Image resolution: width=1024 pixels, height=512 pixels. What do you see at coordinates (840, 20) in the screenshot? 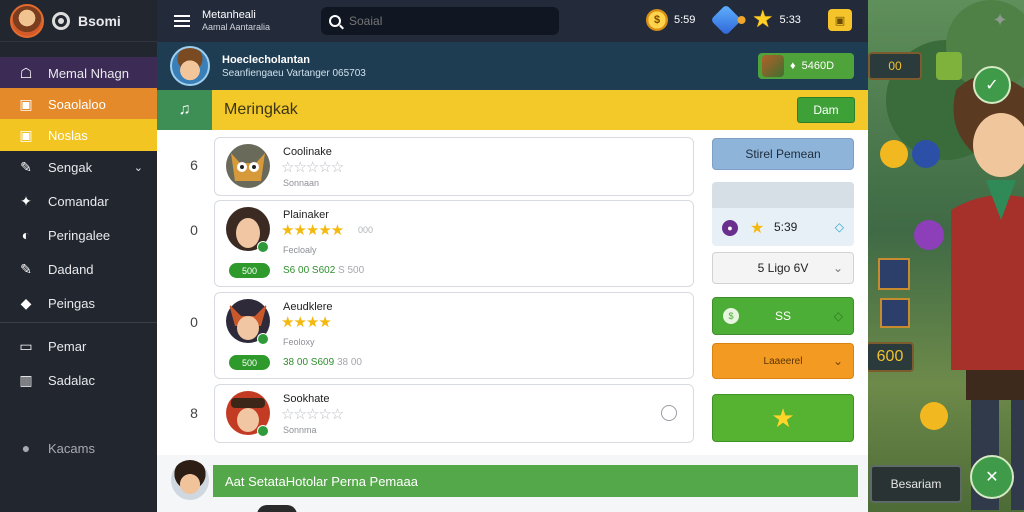
I see `chest-resource: ▣` at bounding box center [840, 20].